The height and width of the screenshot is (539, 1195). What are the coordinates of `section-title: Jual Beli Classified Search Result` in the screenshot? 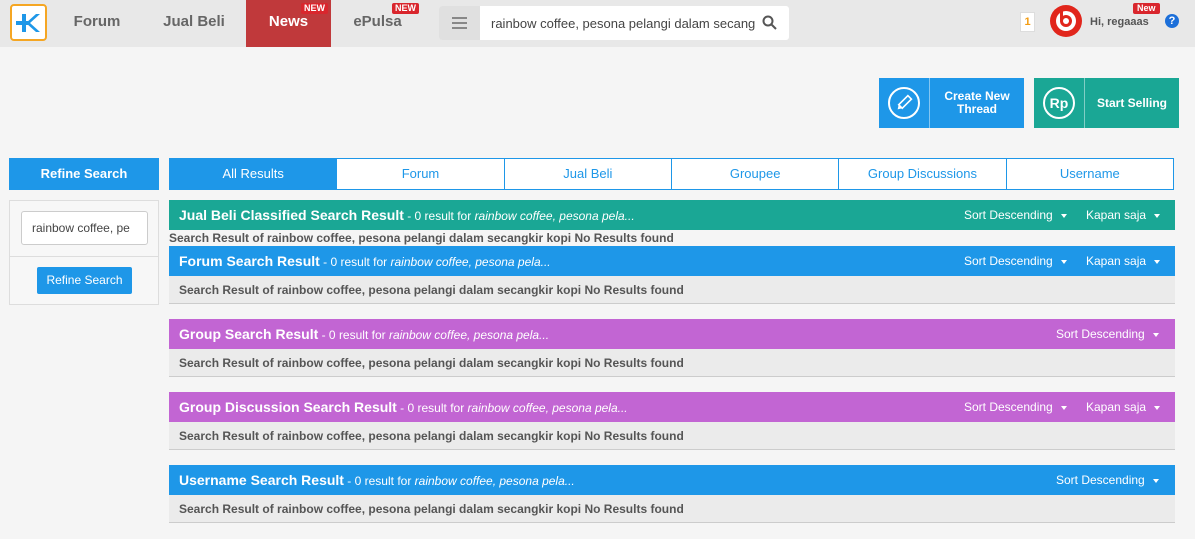 It's located at (291, 215).